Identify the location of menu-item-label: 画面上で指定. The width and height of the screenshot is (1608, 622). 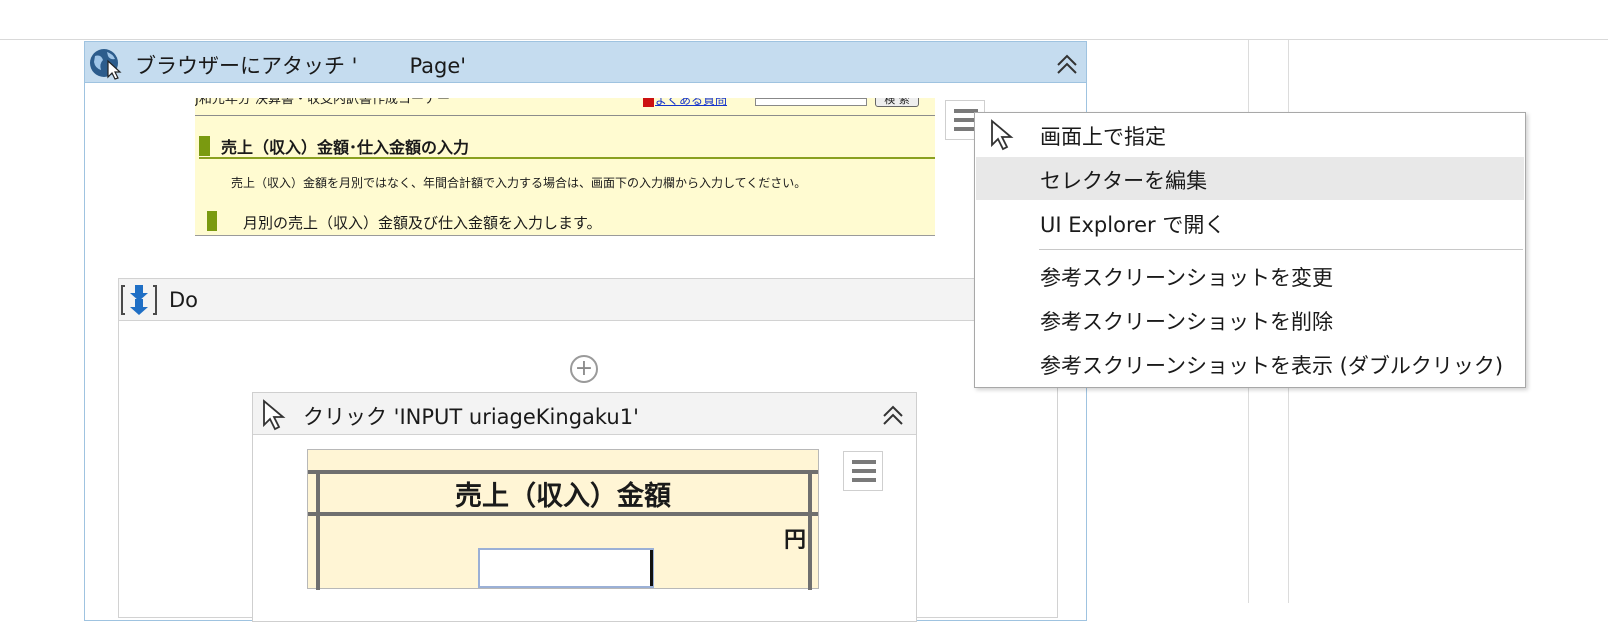
(1103, 137).